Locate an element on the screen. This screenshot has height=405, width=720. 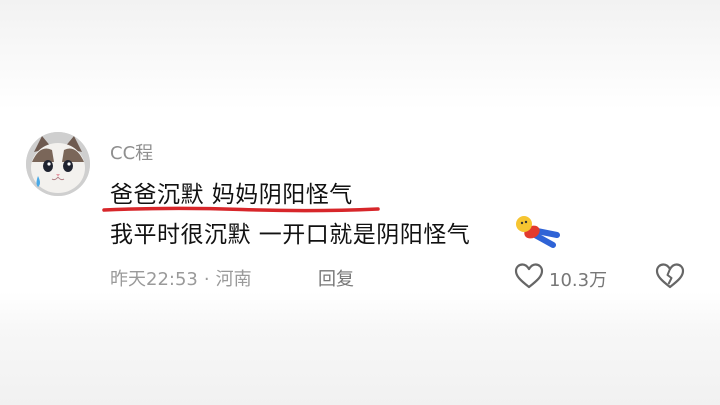
cat-avatar-icon is located at coordinates (58, 164).